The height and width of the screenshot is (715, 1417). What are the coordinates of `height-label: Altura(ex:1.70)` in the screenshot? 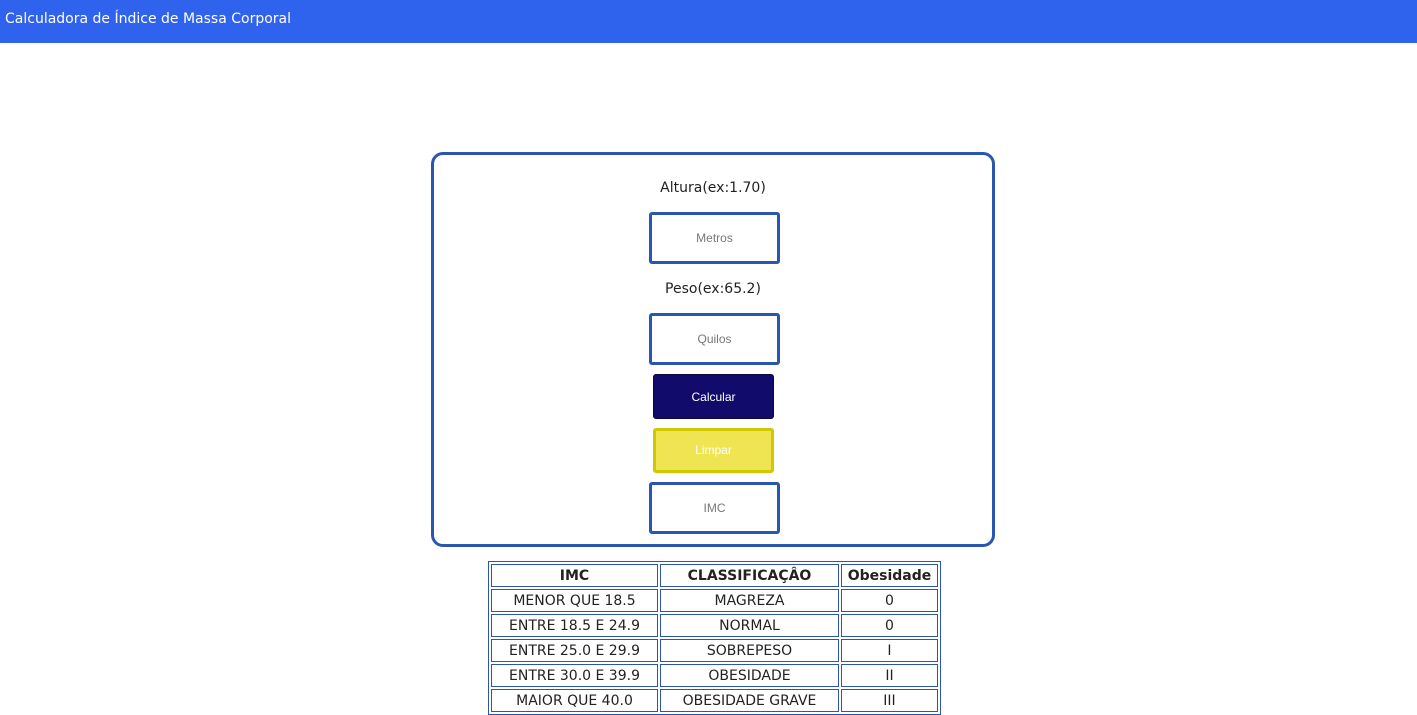 It's located at (713, 188).